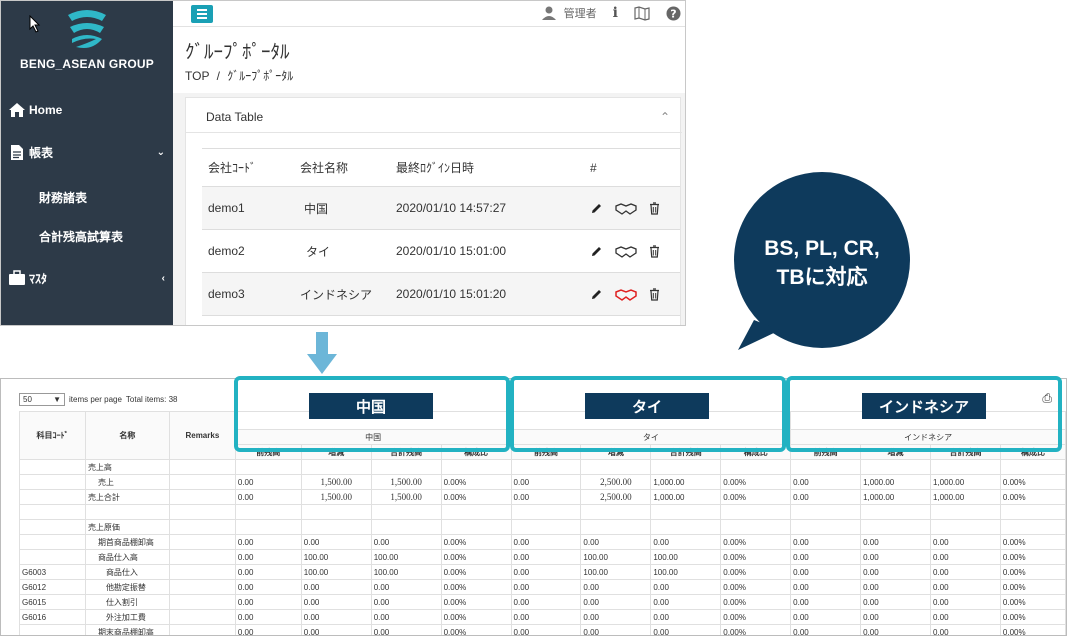  What do you see at coordinates (626, 294) in the screenshot?
I see `handshake-icon-active` at bounding box center [626, 294].